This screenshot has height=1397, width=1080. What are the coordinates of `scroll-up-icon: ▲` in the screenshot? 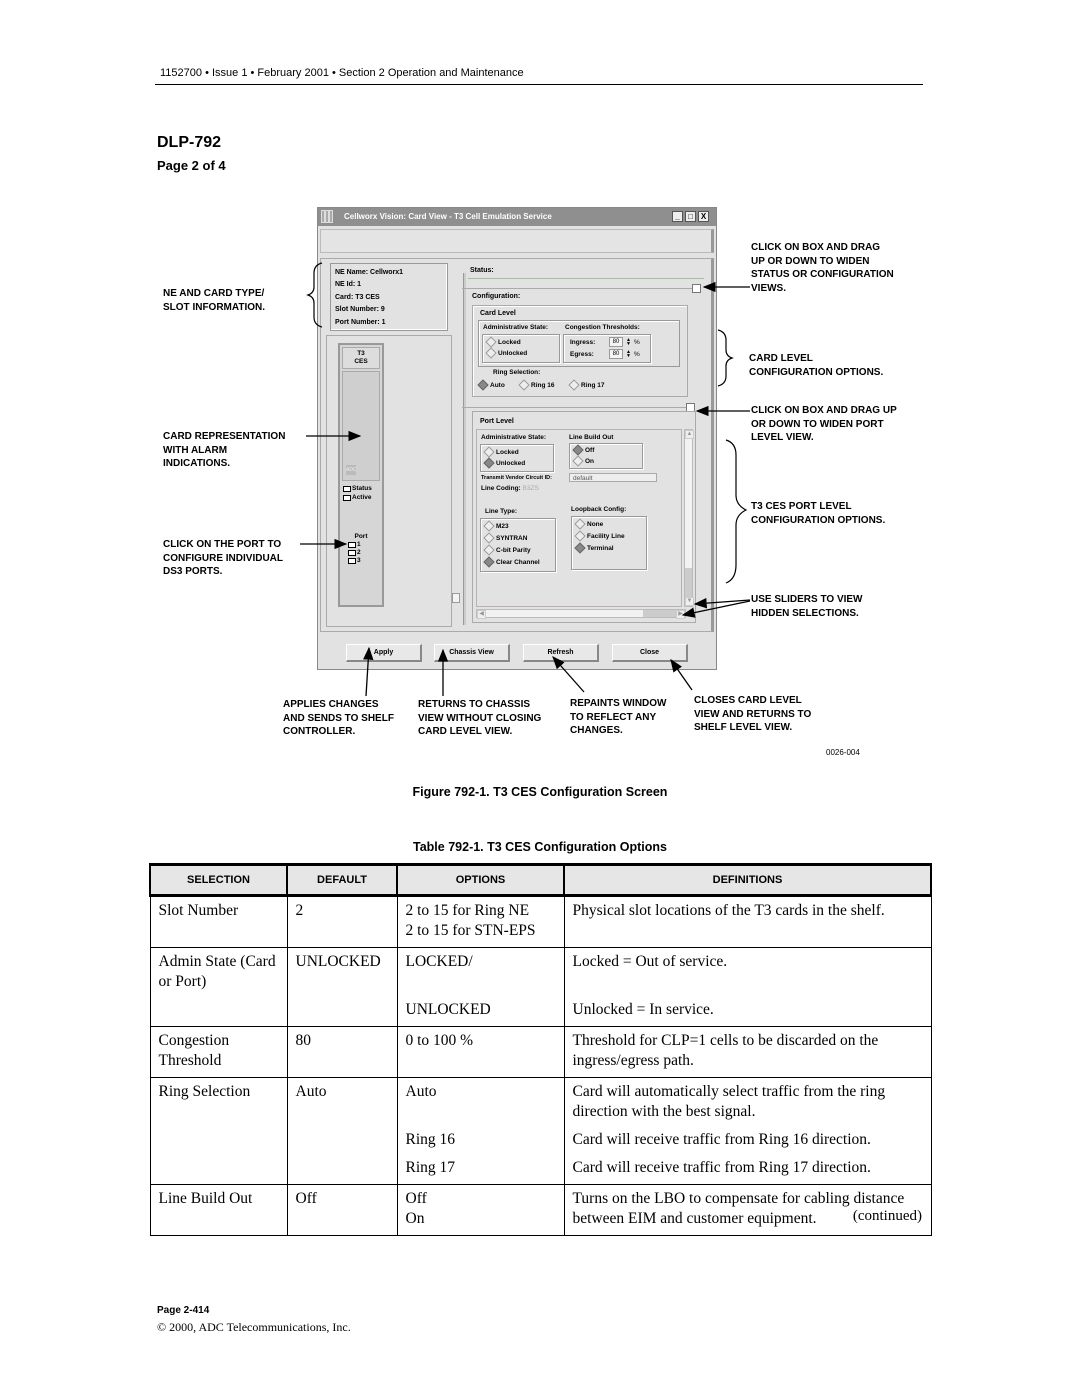 It's located at (689, 434).